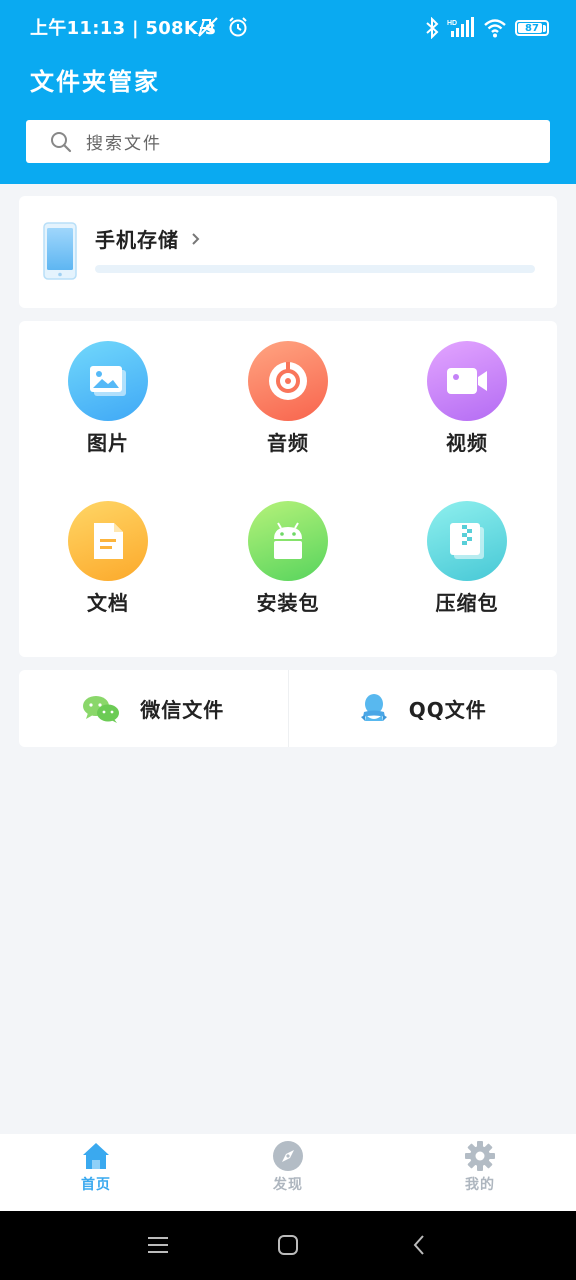 This screenshot has height=1280, width=576. I want to click on storage-title: 手机存储, so click(148, 238).